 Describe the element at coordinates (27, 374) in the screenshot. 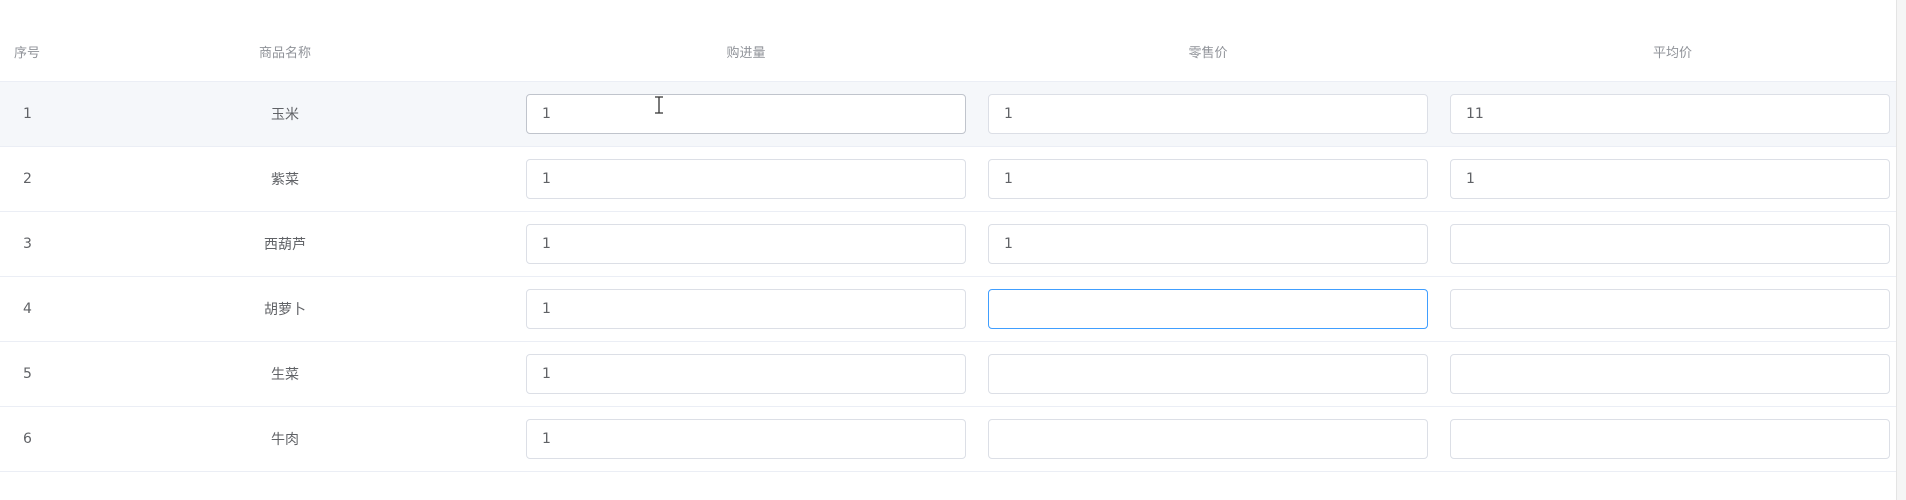

I see `row-index: 5` at that location.